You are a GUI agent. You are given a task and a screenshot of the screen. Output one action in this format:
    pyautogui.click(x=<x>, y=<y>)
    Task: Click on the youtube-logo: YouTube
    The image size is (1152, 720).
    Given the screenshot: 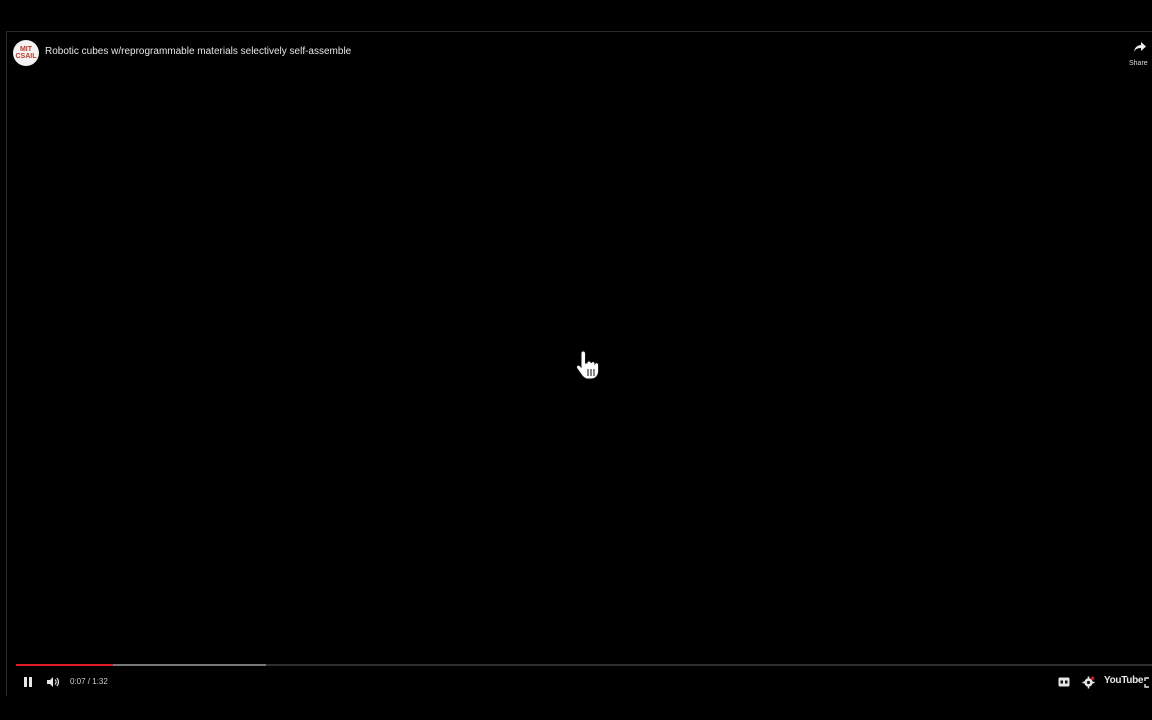 What is the action you would take?
    pyautogui.click(x=1124, y=680)
    